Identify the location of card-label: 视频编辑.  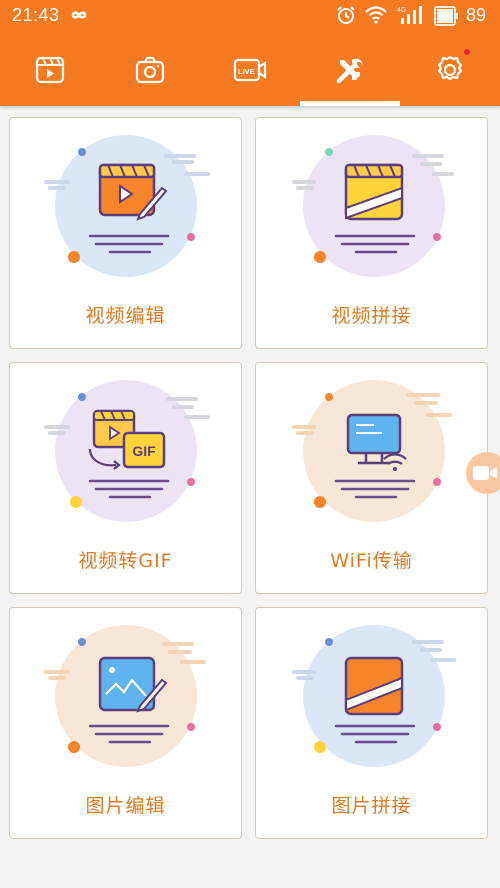
(125, 316).